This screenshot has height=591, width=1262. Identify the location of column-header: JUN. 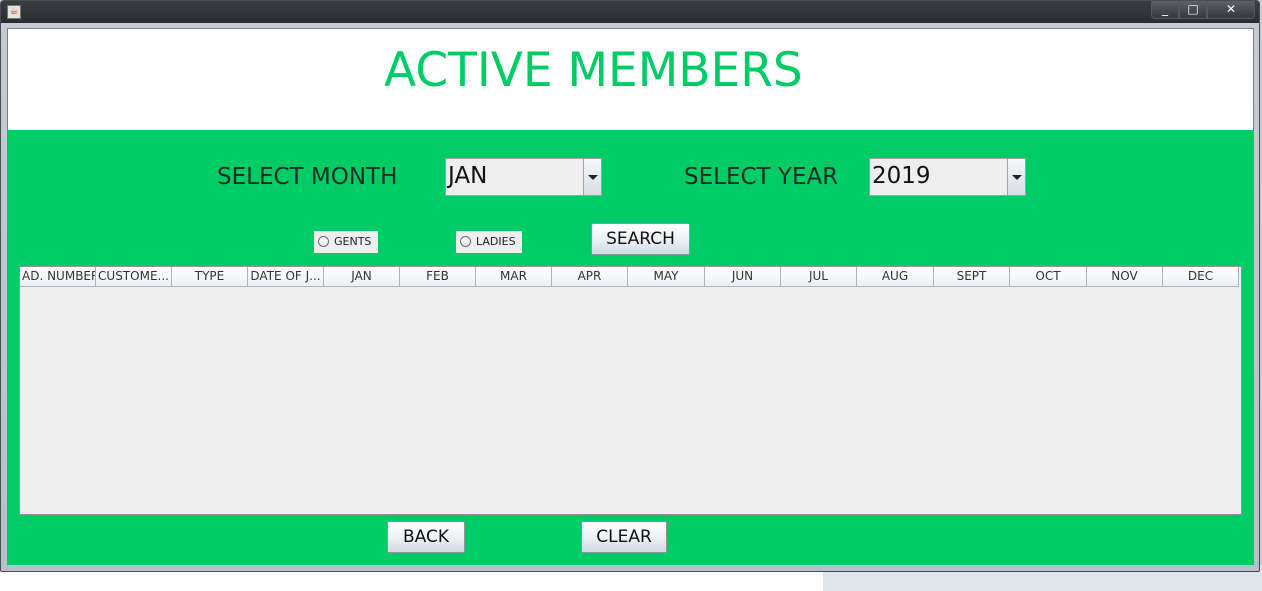
(743, 277).